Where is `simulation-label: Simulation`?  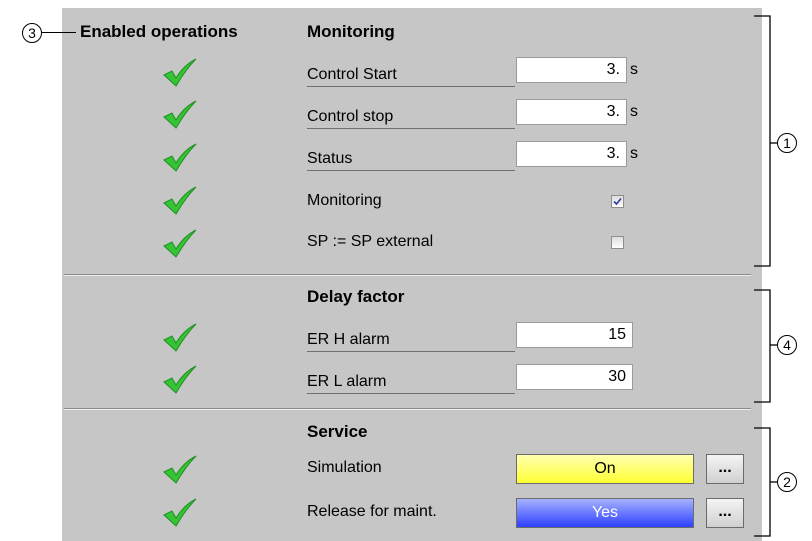
simulation-label: Simulation is located at coordinates (344, 467).